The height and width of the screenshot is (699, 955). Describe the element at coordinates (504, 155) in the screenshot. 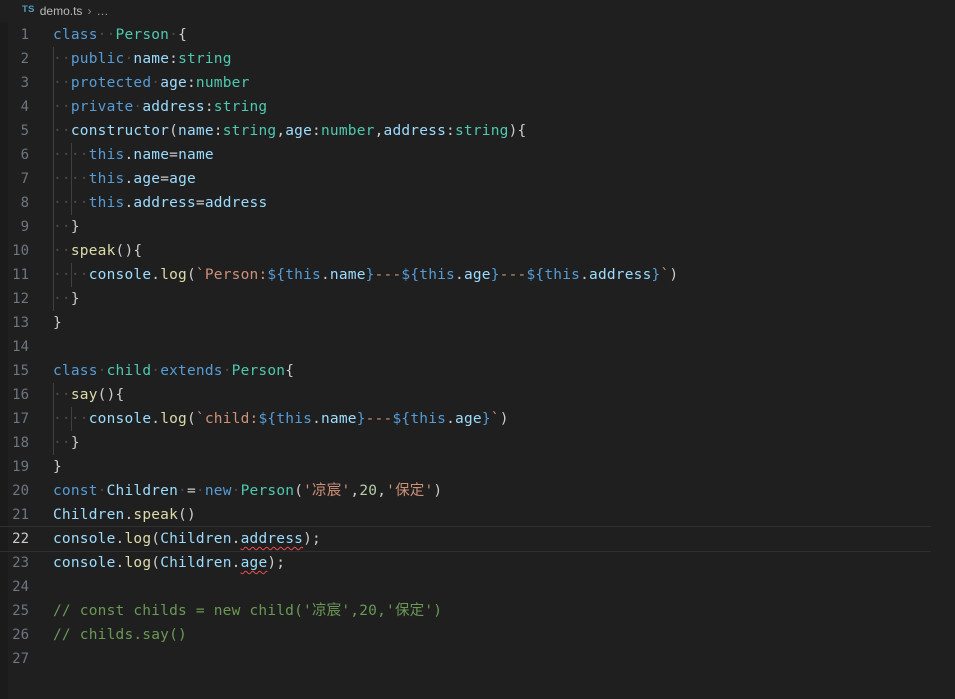

I see `line-content: ····this.name=name` at that location.